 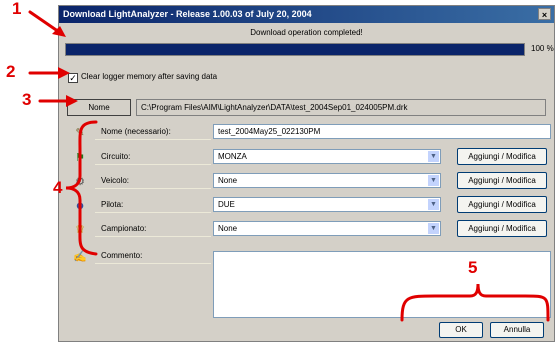 What do you see at coordinates (72, 101) in the screenshot?
I see `arrow-3-head` at bounding box center [72, 101].